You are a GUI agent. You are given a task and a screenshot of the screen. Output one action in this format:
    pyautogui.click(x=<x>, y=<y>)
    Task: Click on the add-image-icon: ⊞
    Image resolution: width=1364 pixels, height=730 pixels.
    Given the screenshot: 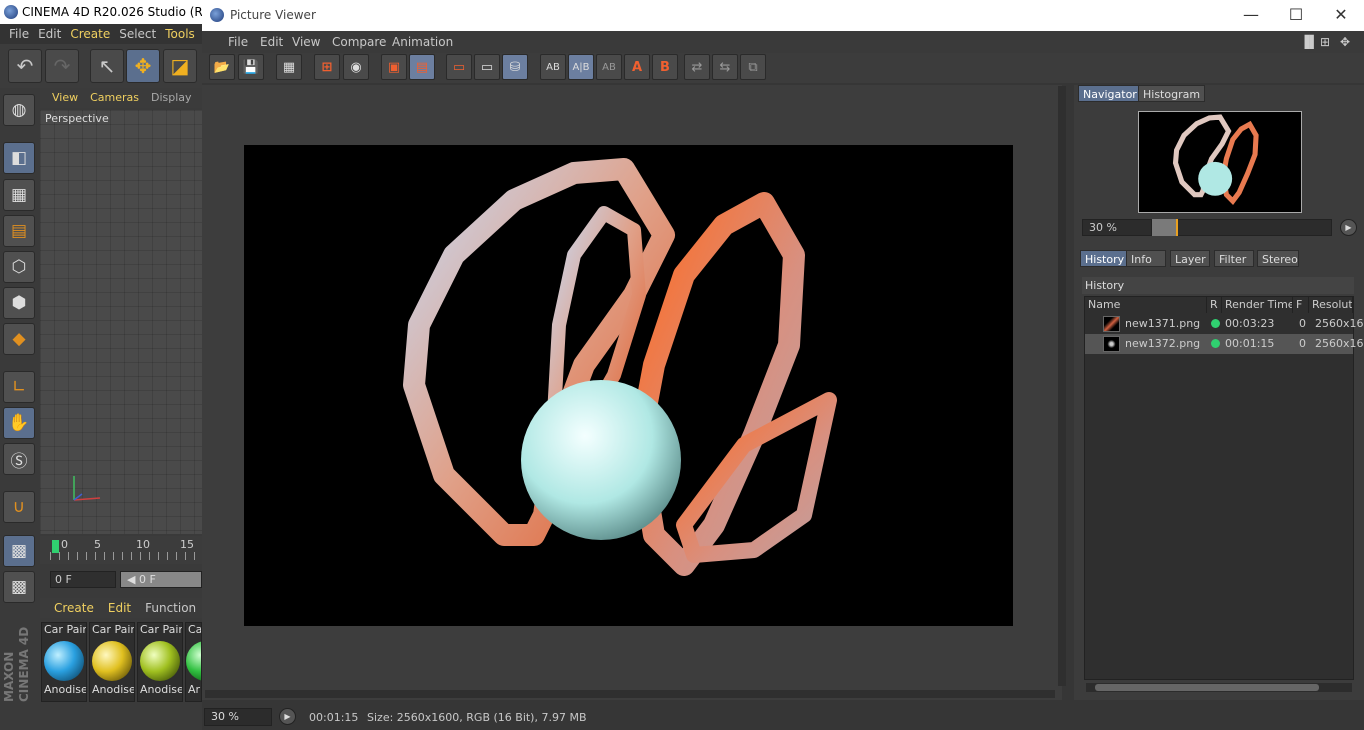 What is the action you would take?
    pyautogui.click(x=327, y=67)
    